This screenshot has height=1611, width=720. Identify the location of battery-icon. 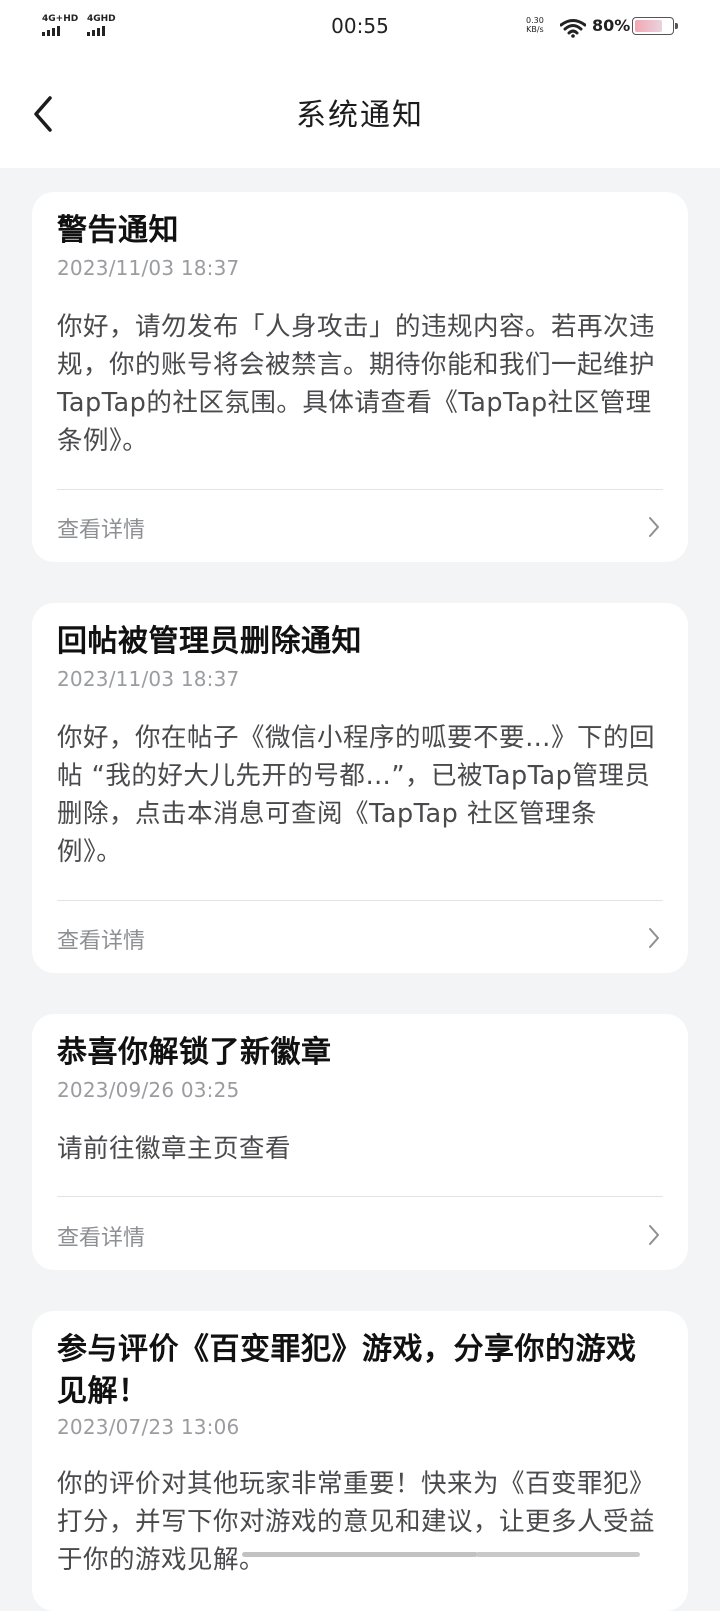
(655, 26).